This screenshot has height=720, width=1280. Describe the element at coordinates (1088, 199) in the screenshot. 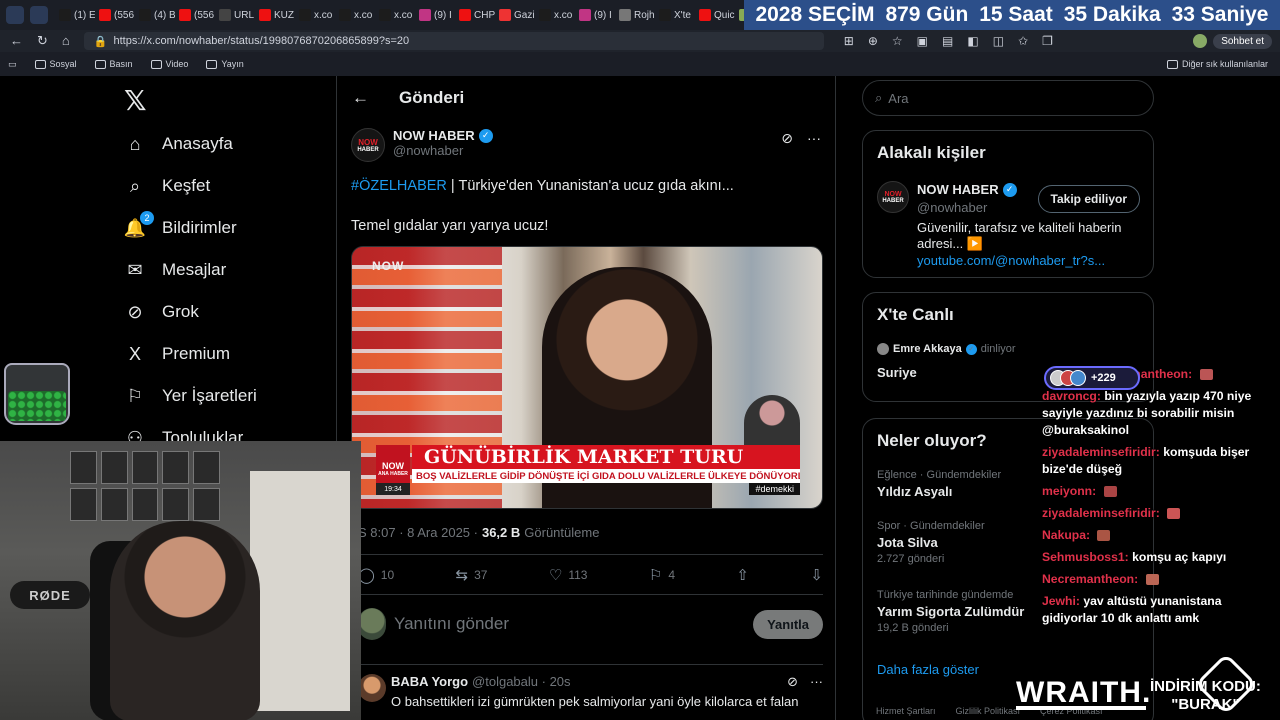

I see `following-button: Takip ediliyor` at that location.